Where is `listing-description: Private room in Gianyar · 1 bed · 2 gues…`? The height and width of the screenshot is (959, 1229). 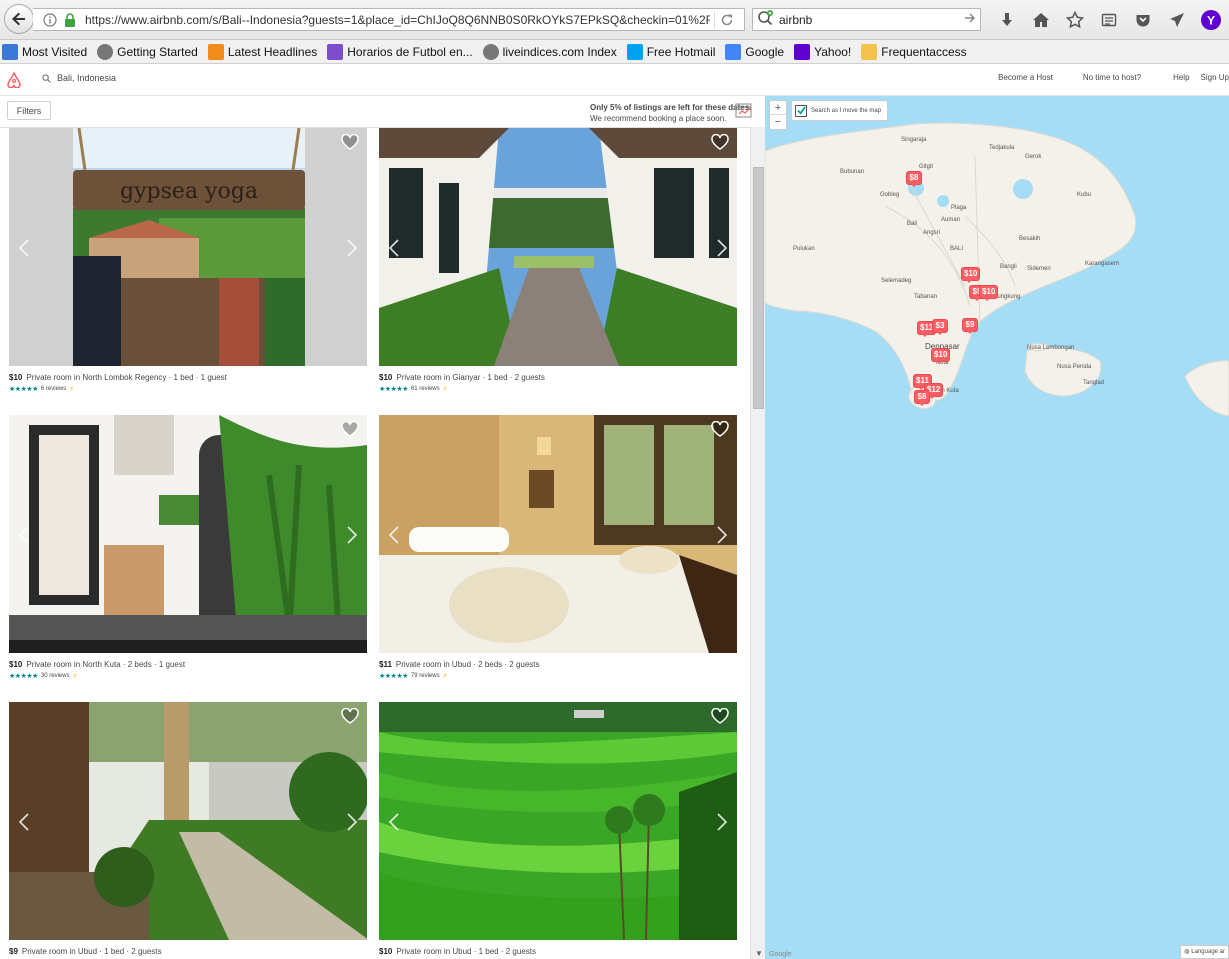
listing-description: Private room in Gianyar · 1 bed · 2 gues… is located at coordinates (470, 377).